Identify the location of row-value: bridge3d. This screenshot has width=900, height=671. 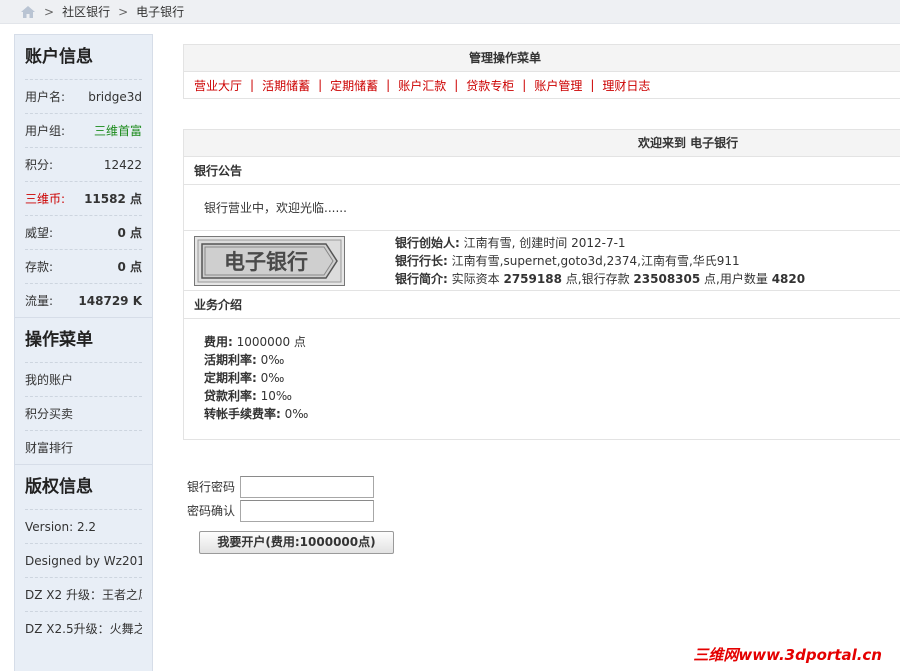
(115, 96).